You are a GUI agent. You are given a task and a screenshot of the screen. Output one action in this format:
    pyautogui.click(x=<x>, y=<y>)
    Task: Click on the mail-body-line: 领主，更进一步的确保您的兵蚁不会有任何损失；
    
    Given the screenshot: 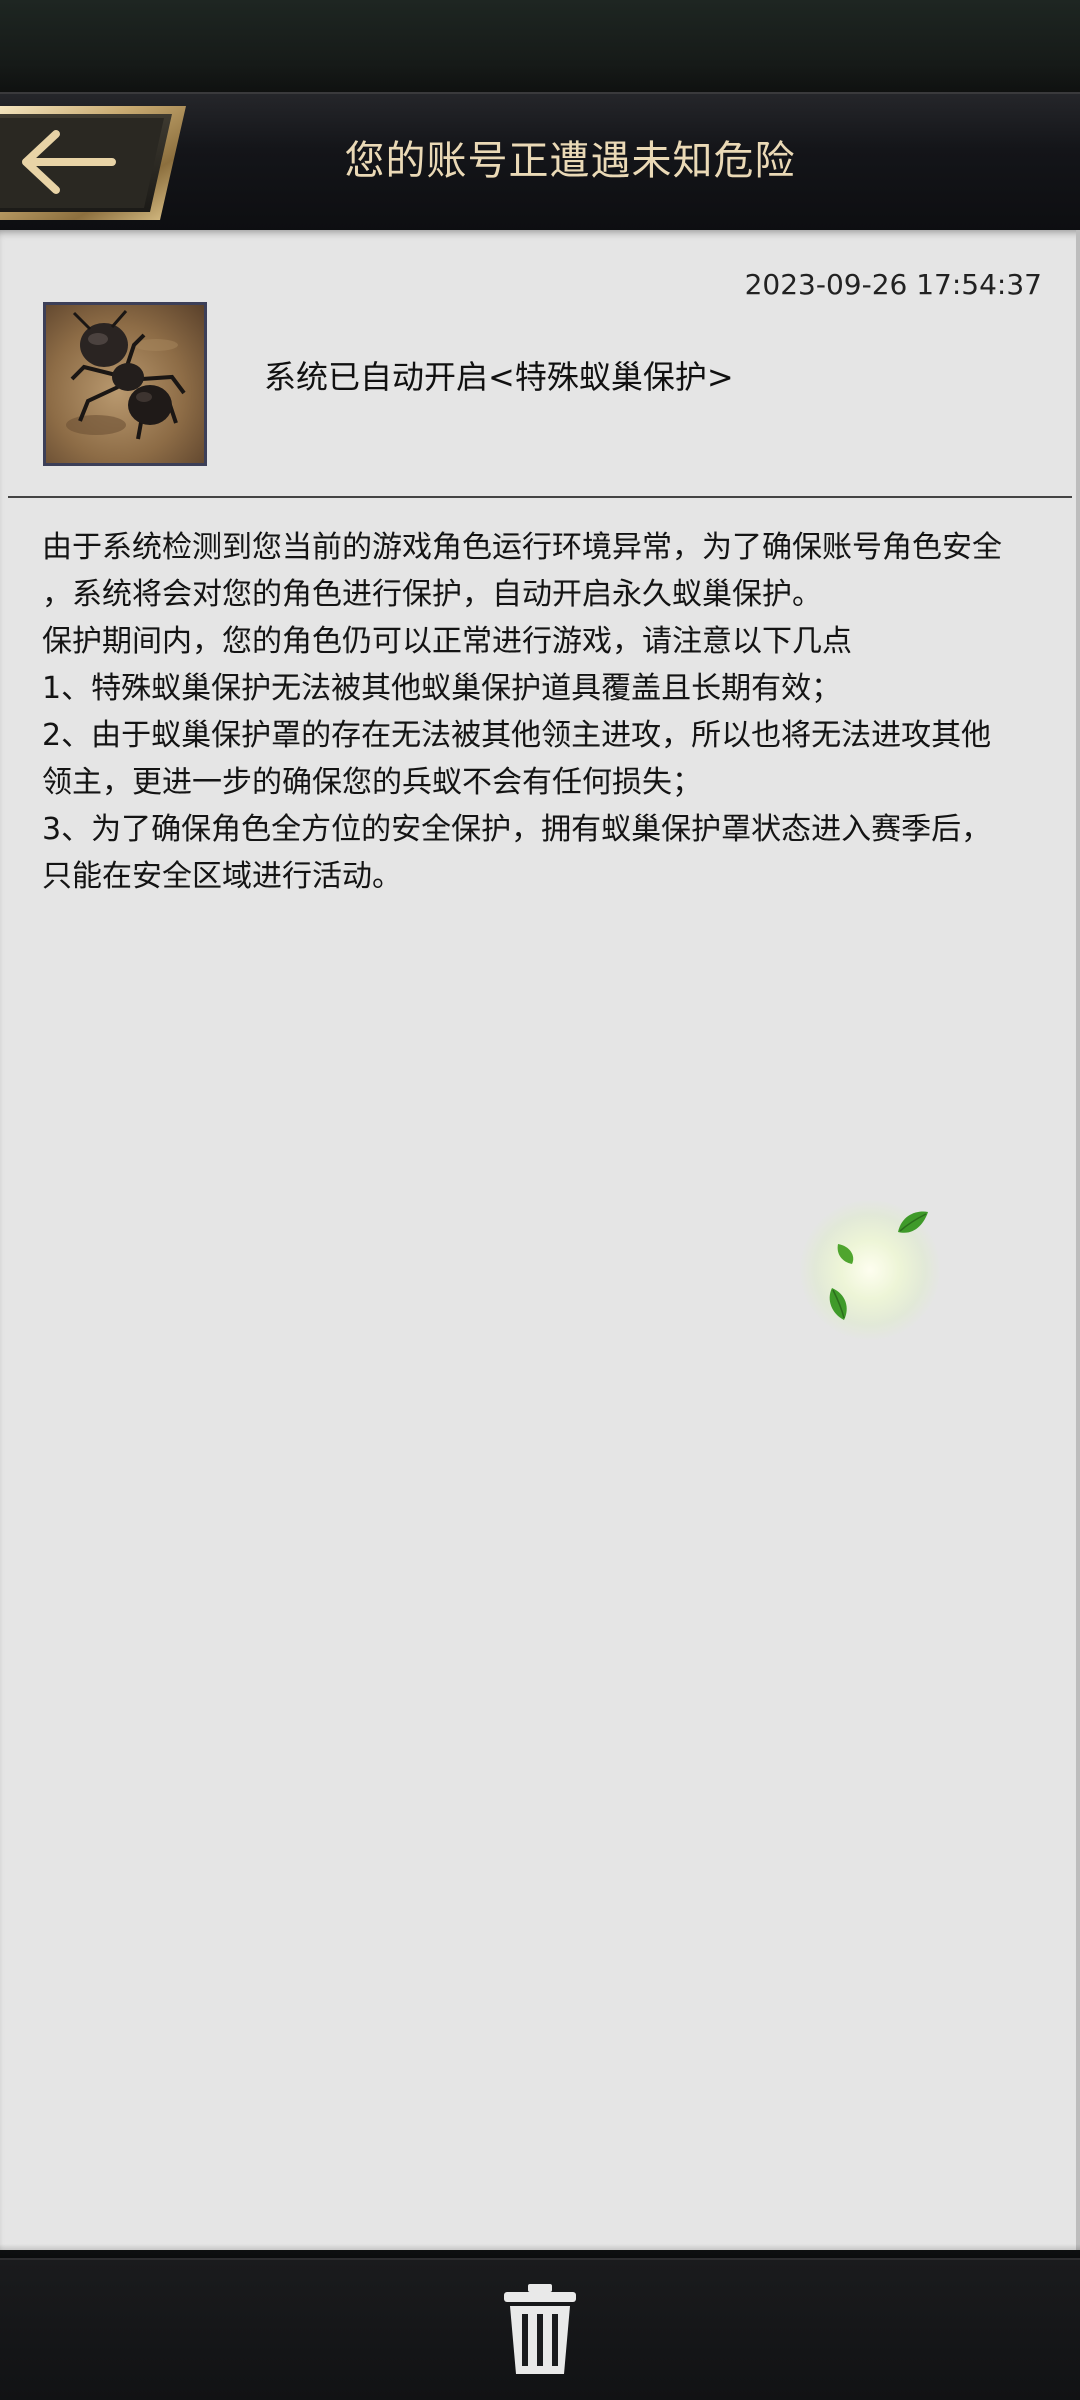 What is the action you would take?
    pyautogui.click(x=372, y=782)
    